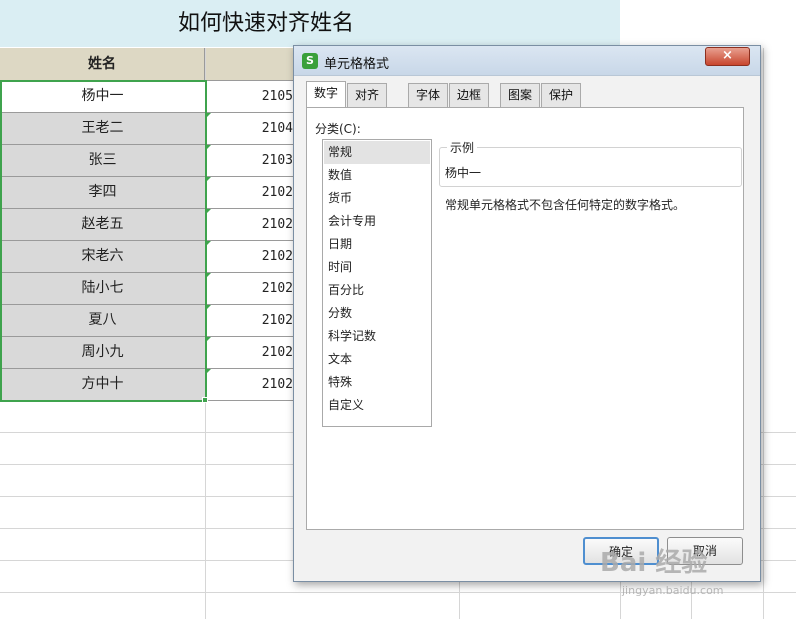 This screenshot has width=796, height=619. What do you see at coordinates (310, 61) in the screenshot?
I see `app-logo-icon: S` at bounding box center [310, 61].